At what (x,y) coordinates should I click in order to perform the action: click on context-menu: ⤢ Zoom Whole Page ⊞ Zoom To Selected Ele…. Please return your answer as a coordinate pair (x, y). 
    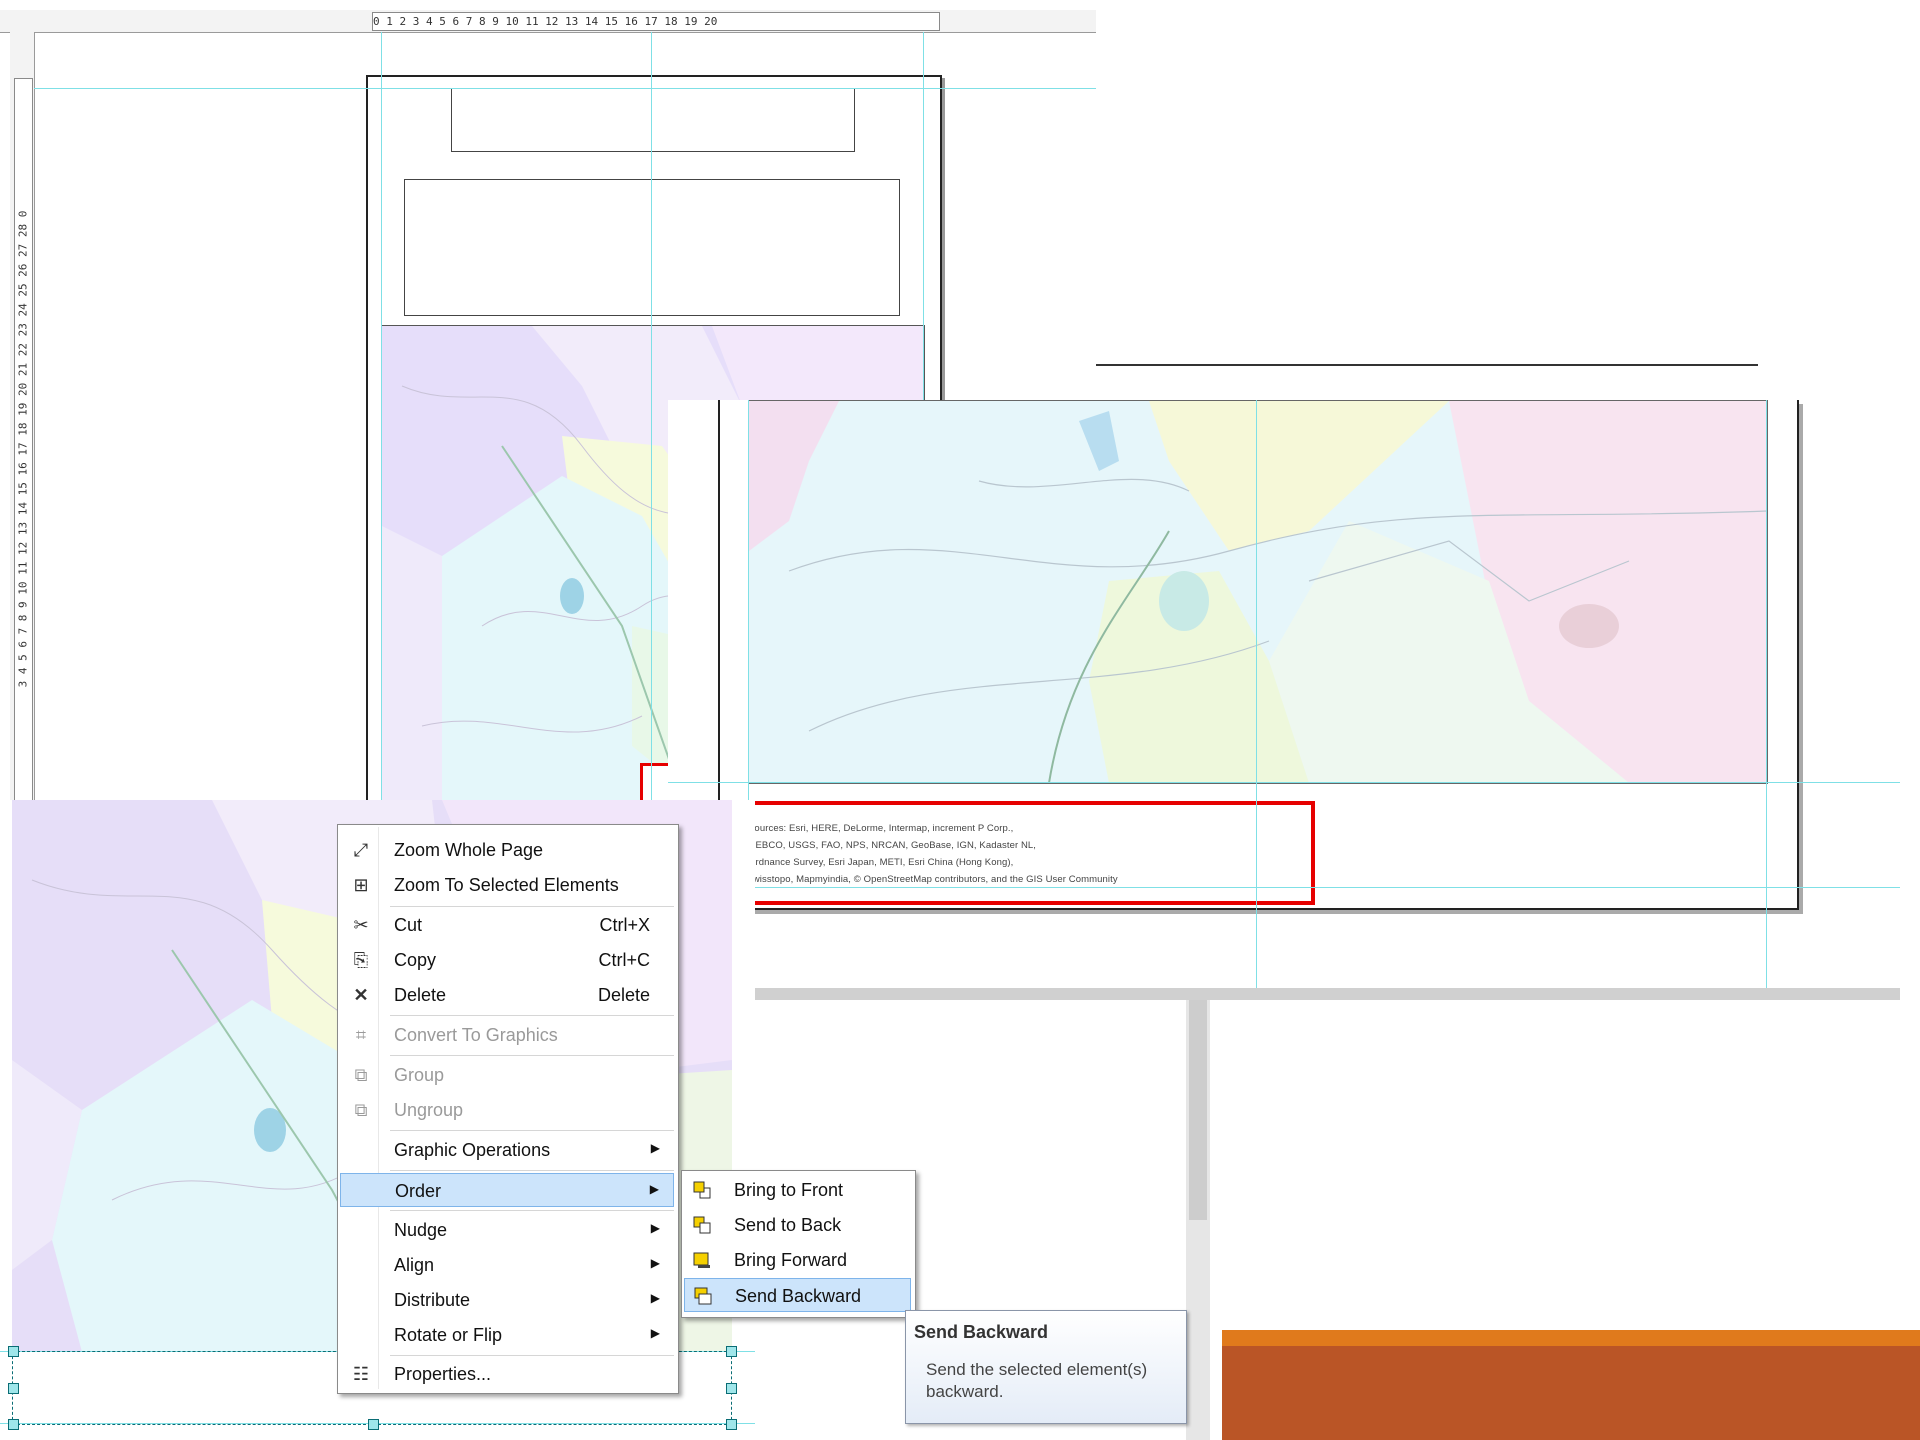
    Looking at the image, I should click on (508, 1109).